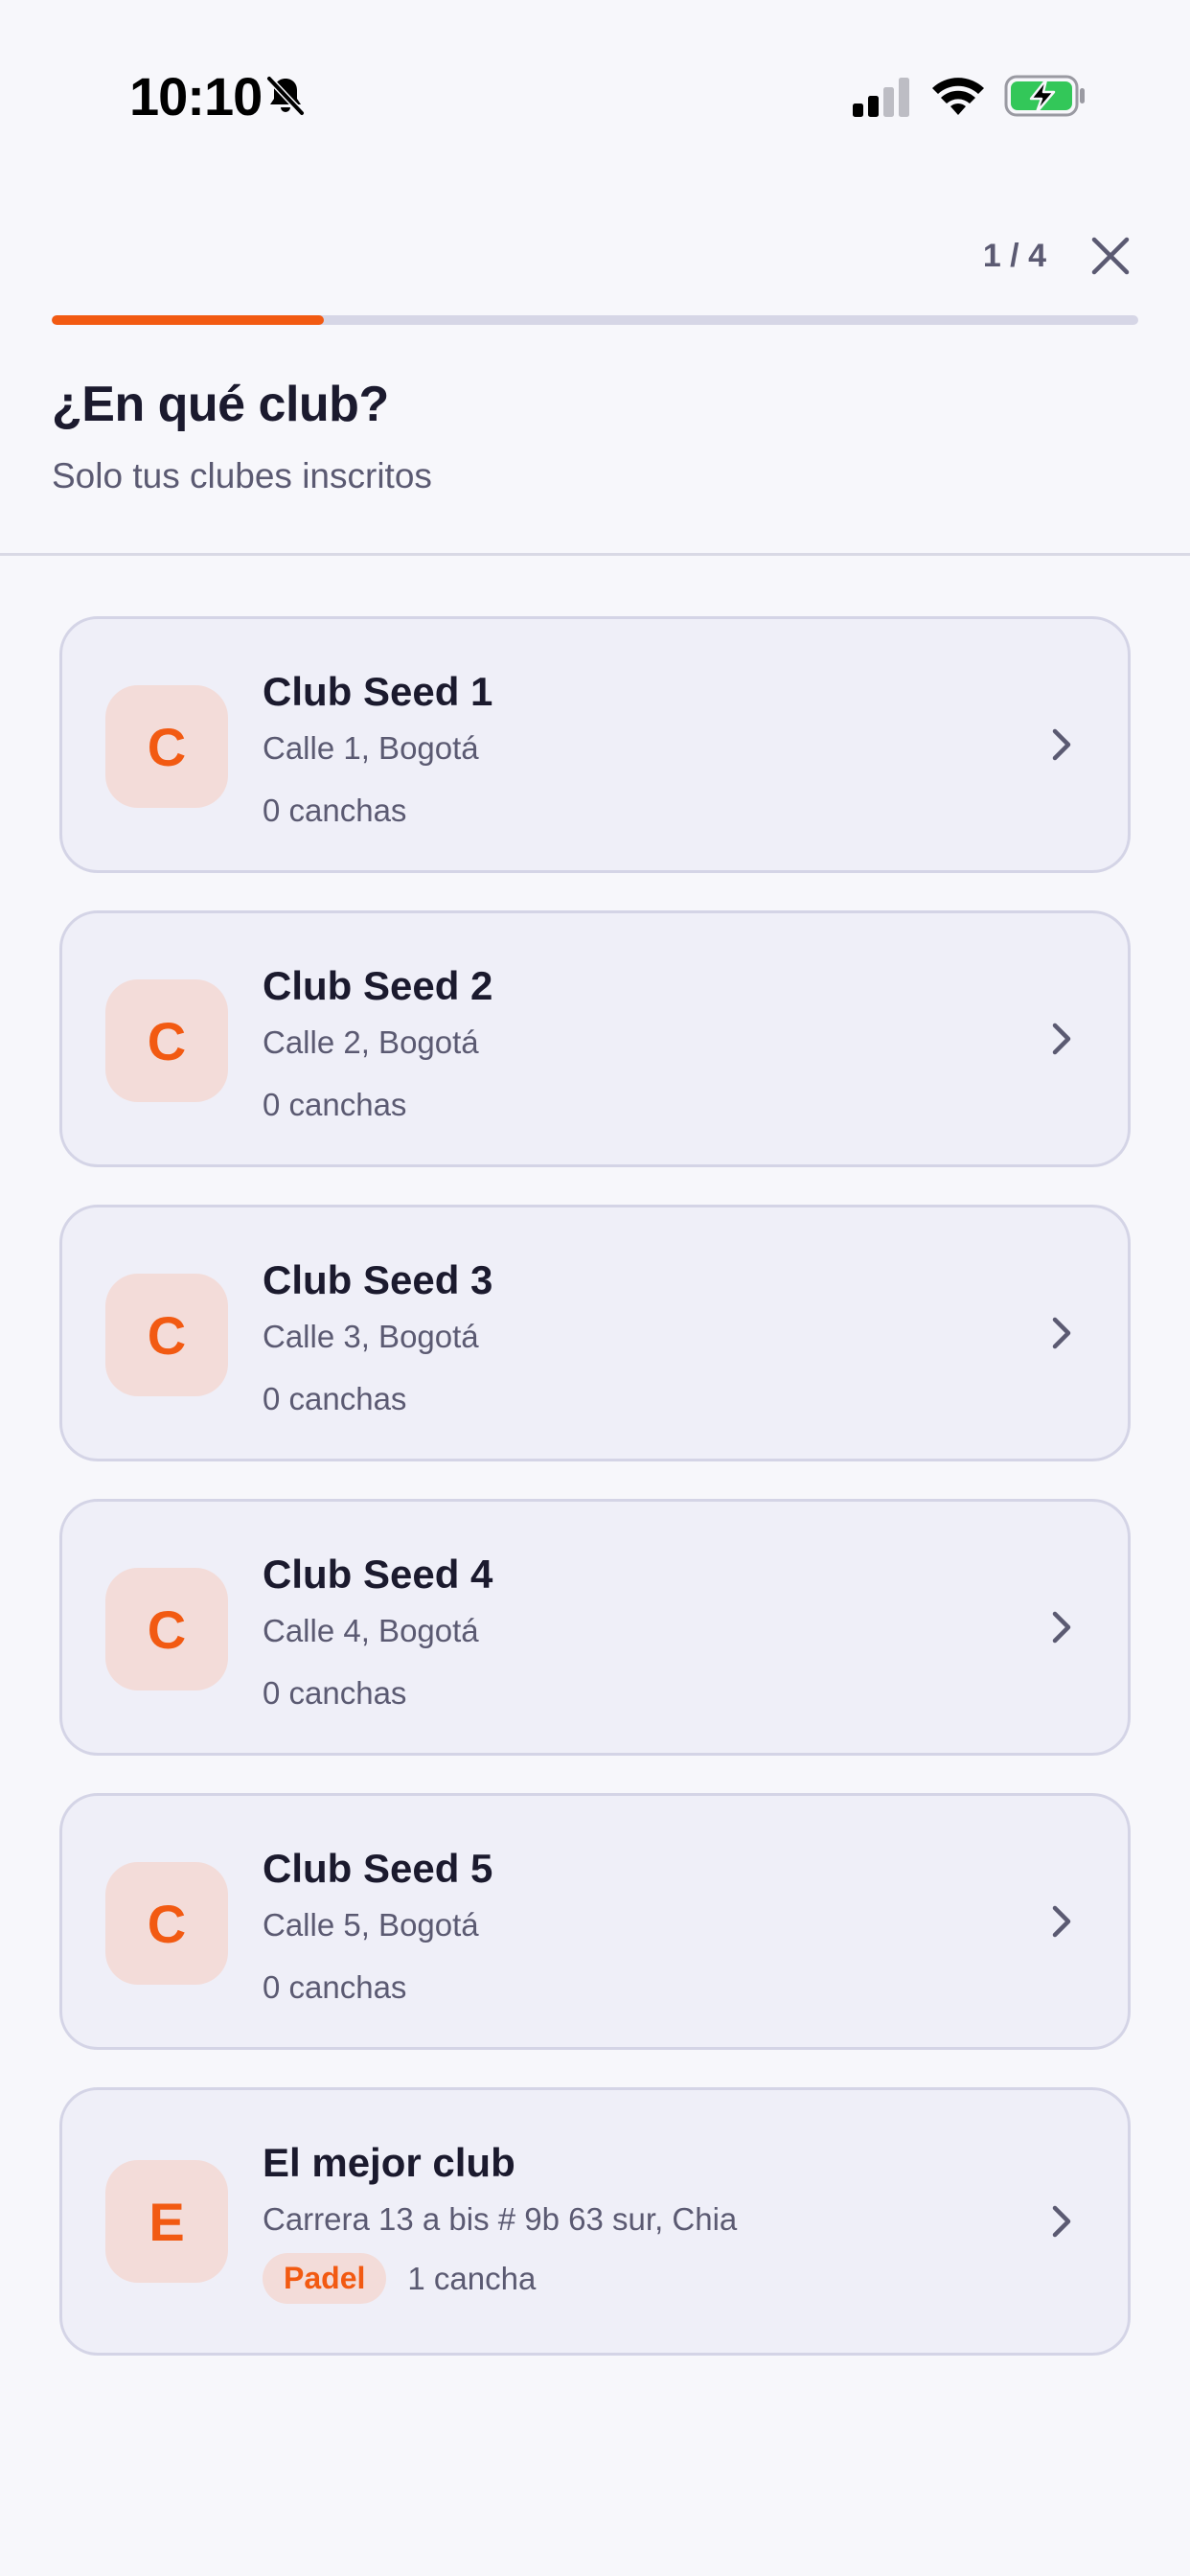 The height and width of the screenshot is (2576, 1190). What do you see at coordinates (958, 96) in the screenshot?
I see `wifi-icon` at bounding box center [958, 96].